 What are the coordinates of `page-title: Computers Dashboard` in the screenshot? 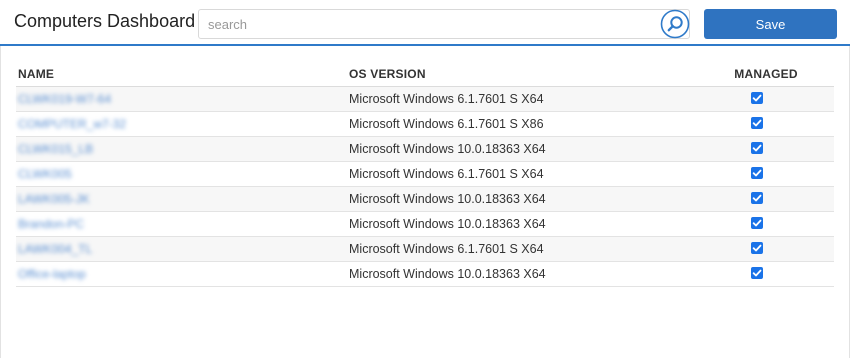 It's located at (105, 21).